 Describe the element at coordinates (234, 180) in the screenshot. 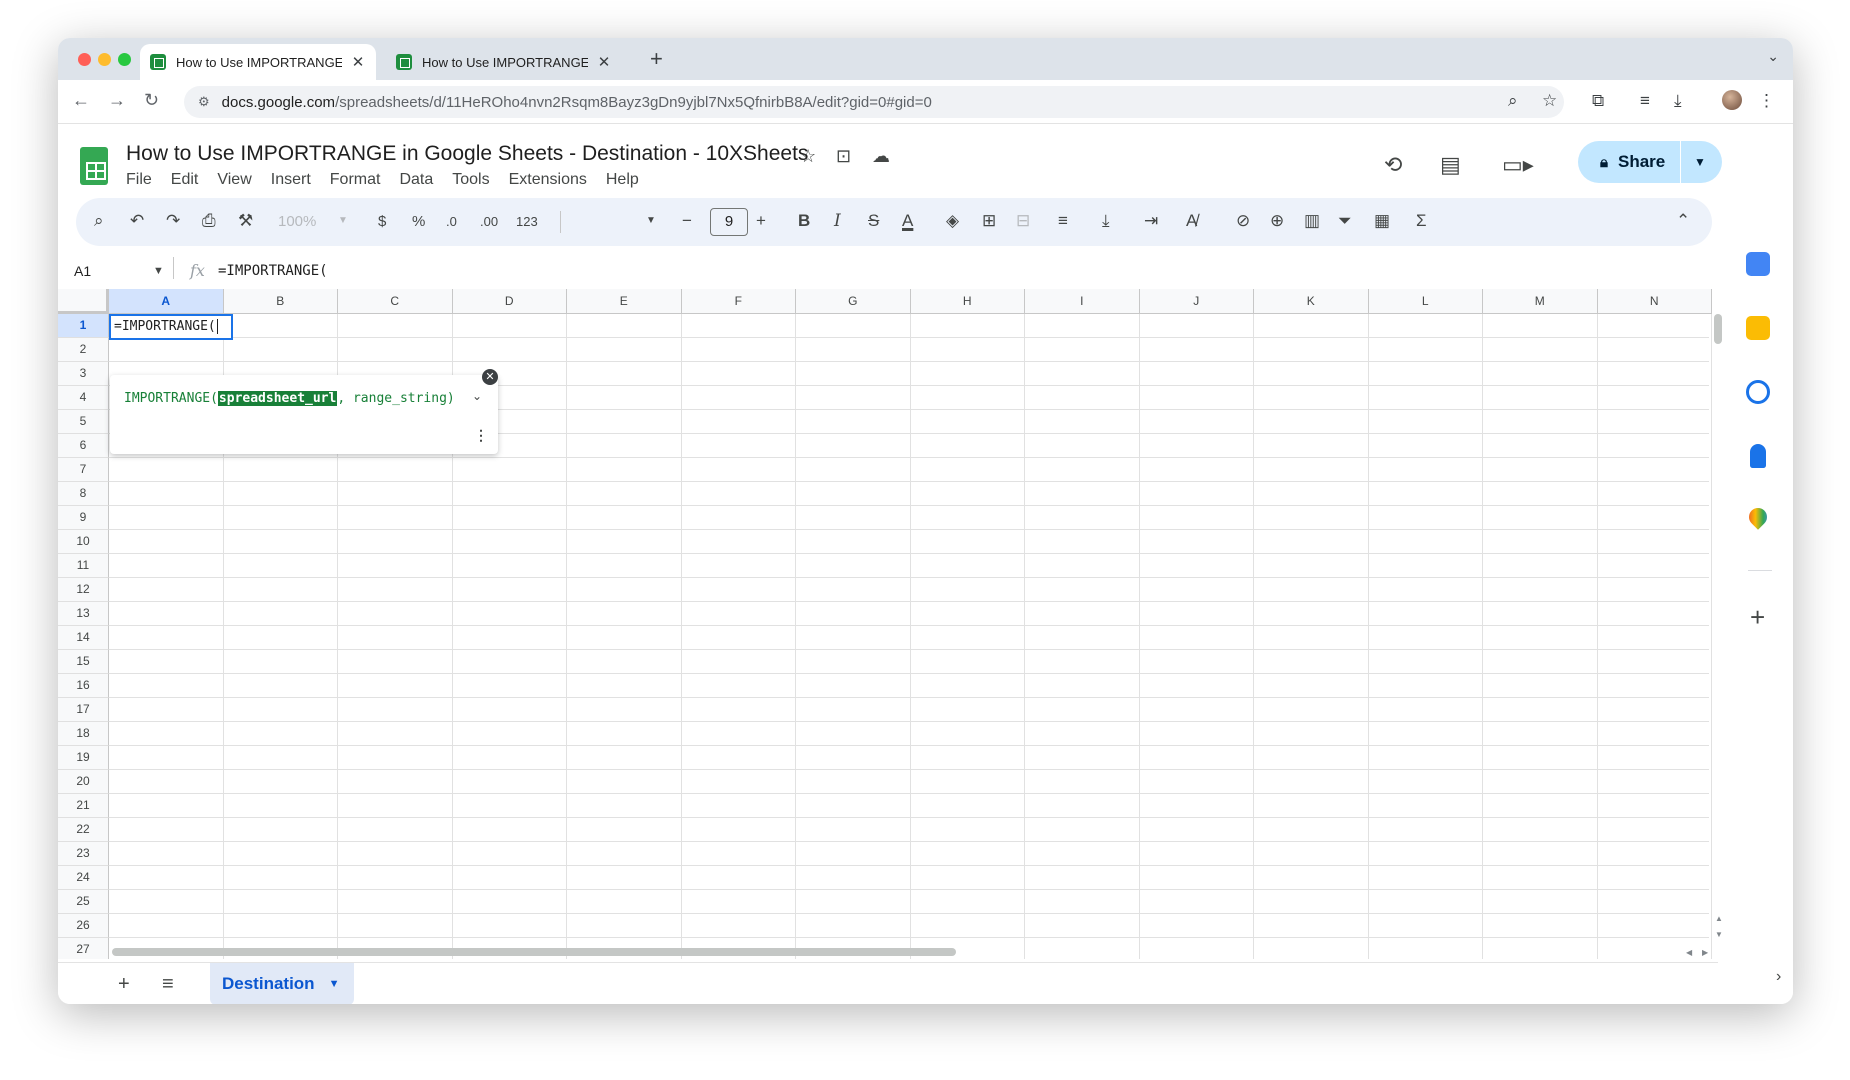

I see `menu-view: View` at that location.